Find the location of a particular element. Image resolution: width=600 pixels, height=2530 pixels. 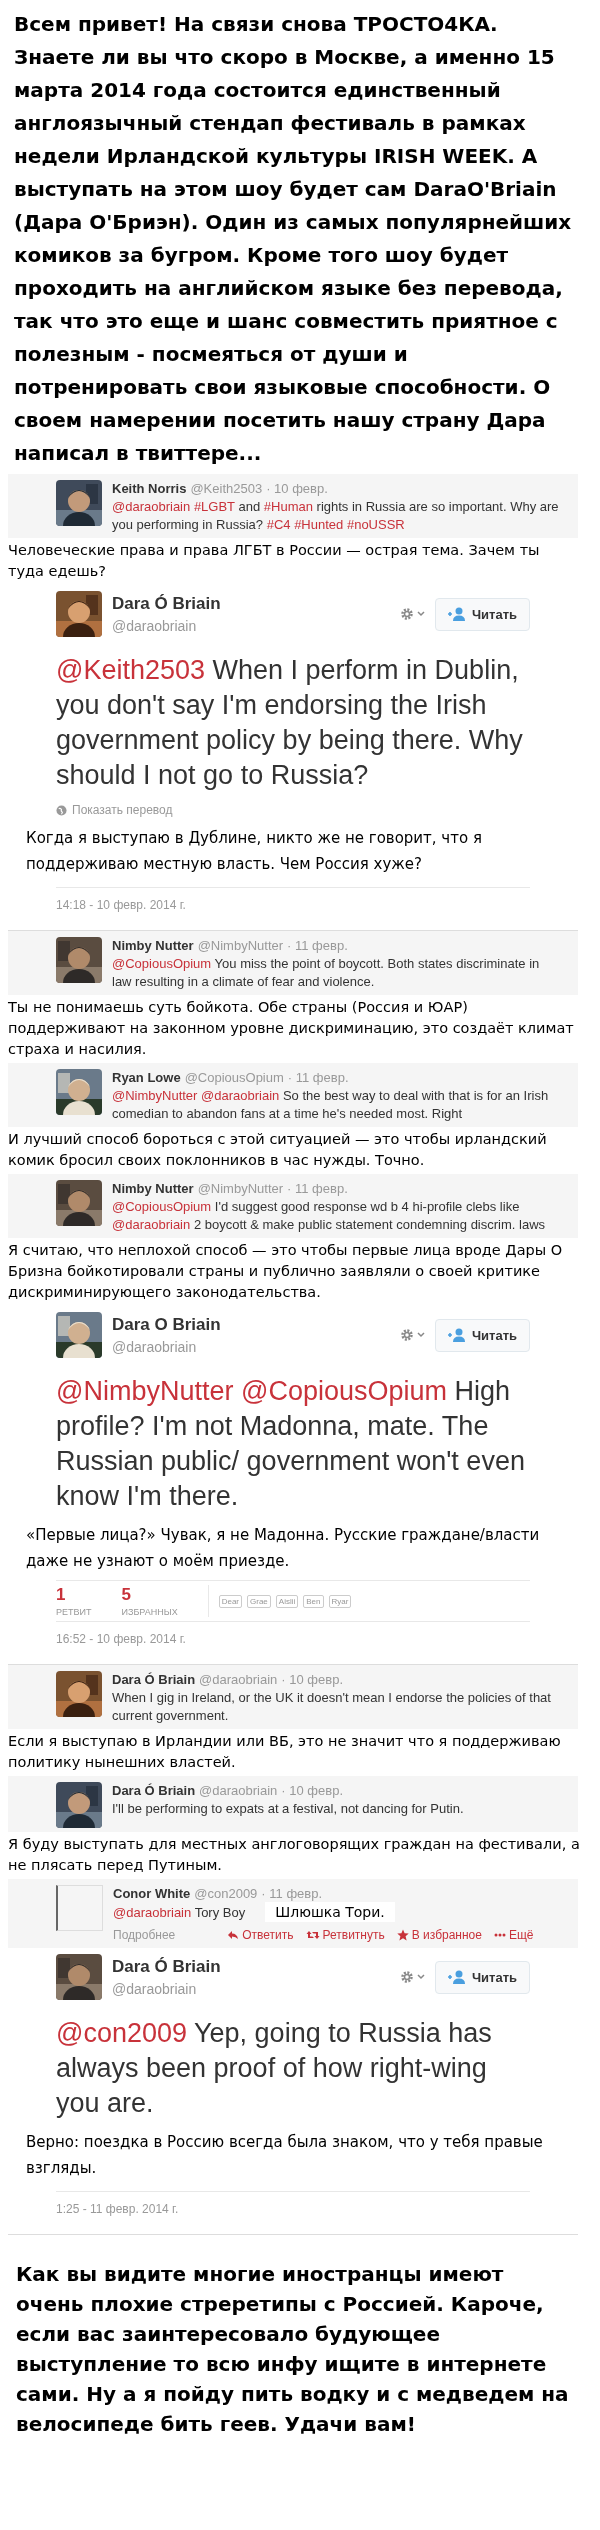

author-name: Keith Norris is located at coordinates (149, 489).